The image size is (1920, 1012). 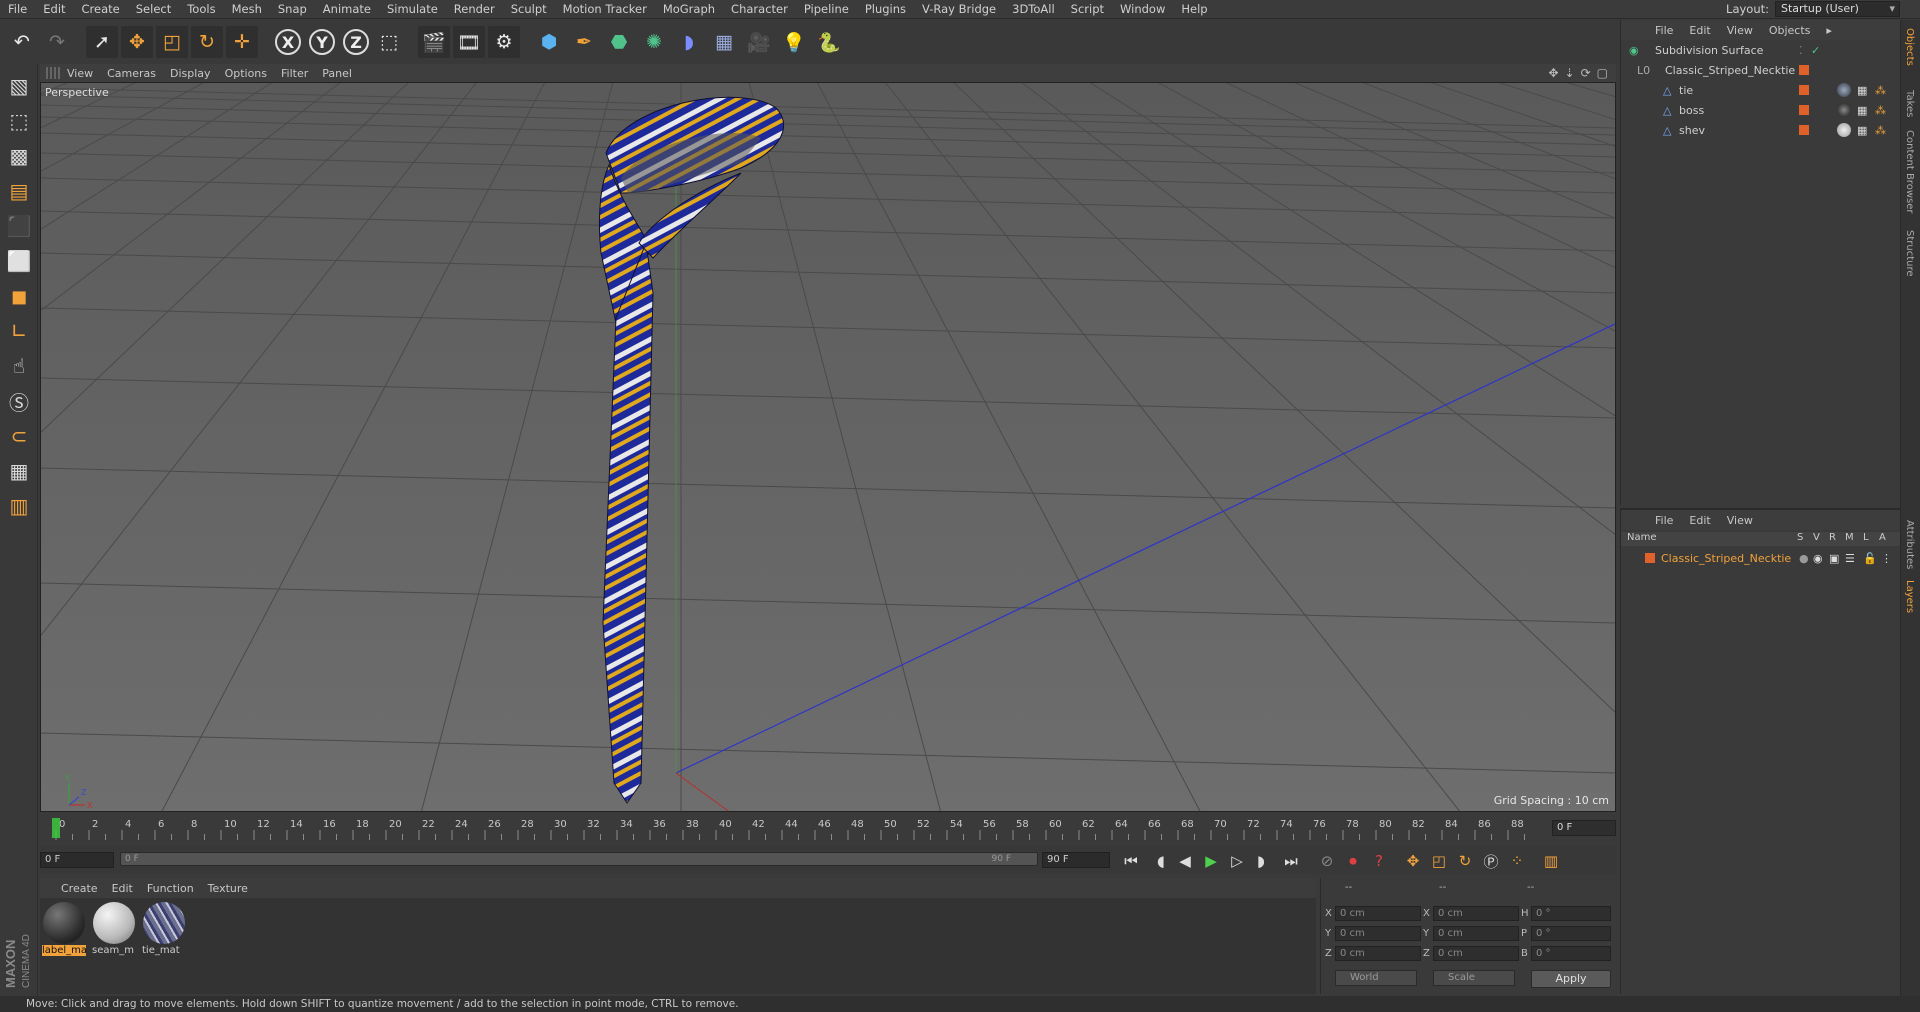 I want to click on locked-workplane-icon: ▥, so click(x=19, y=506).